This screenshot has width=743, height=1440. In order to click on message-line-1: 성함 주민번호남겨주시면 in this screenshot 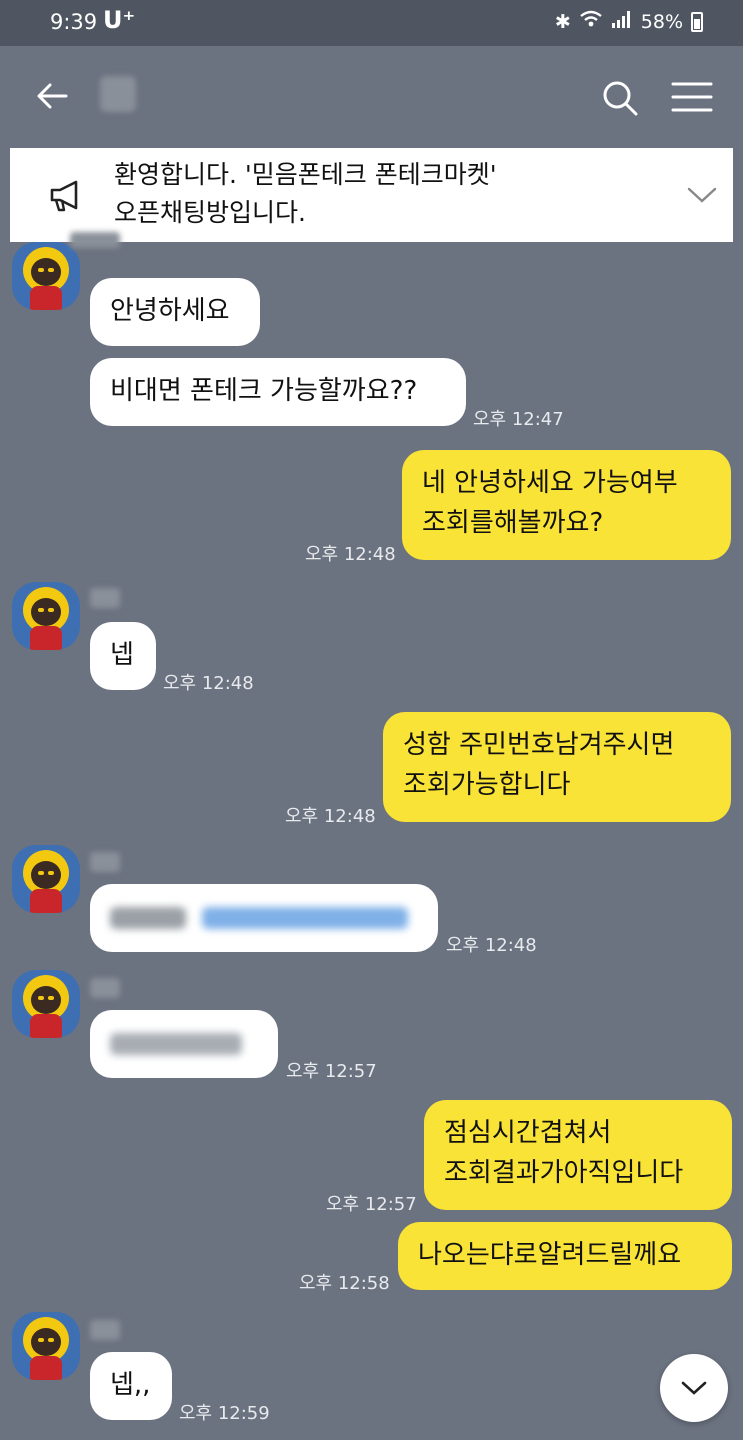, I will do `click(539, 745)`.